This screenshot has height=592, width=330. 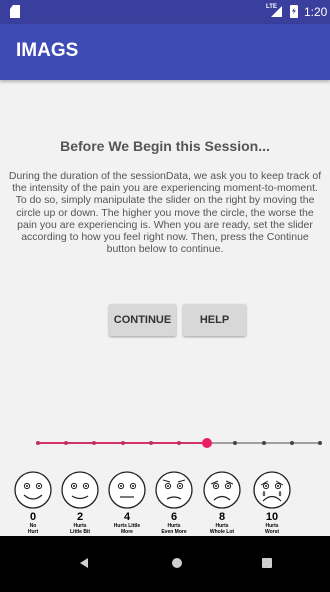 I want to click on pain-scale-item: 0 No Hurt, so click(x=33, y=502).